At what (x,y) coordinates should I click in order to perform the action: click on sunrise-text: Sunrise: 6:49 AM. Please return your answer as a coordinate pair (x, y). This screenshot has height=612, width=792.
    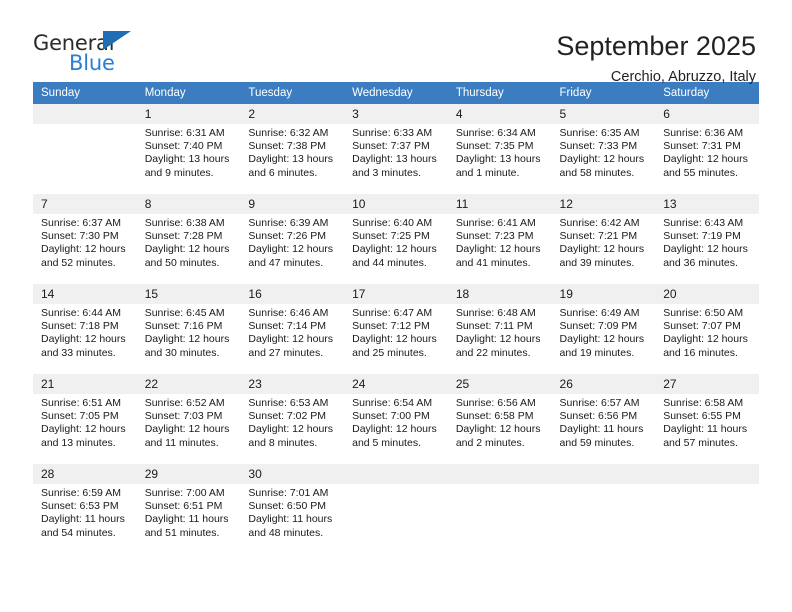
    Looking at the image, I should click on (599, 313).